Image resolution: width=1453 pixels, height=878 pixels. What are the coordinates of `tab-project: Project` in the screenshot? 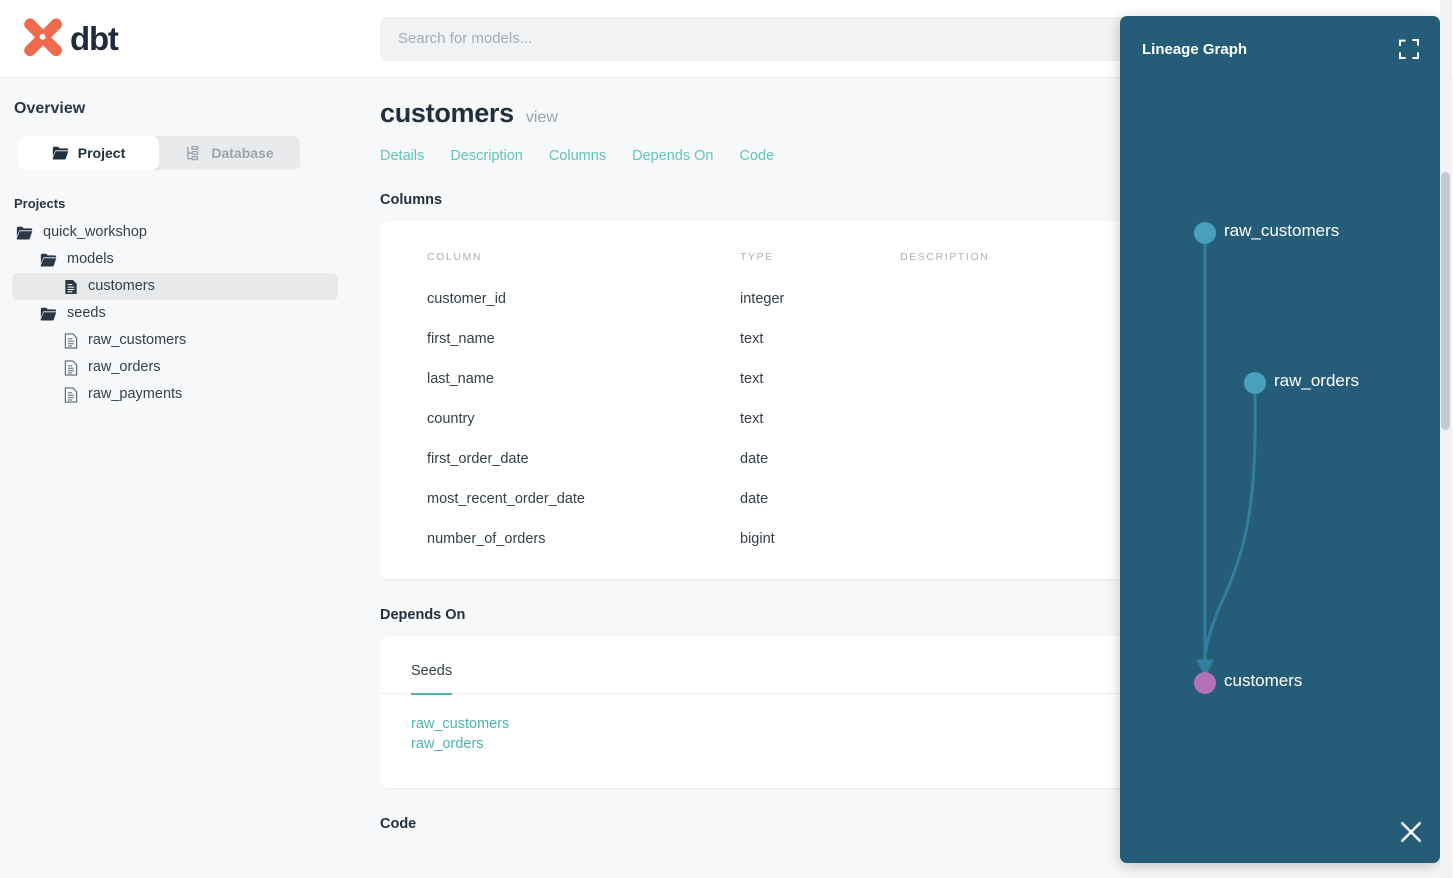 It's located at (88, 153).